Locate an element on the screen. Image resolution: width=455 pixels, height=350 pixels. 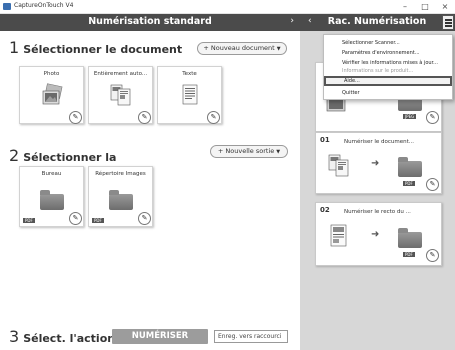
output-card-desktop: Bureau PDF ✎ is located at coordinates (51, 196).